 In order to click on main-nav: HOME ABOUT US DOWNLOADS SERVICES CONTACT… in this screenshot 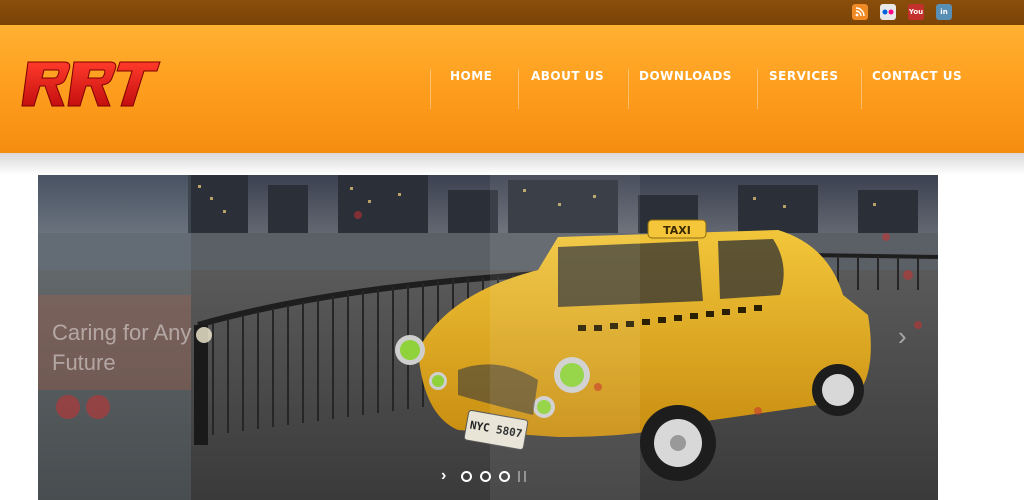, I will do `click(710, 80)`.